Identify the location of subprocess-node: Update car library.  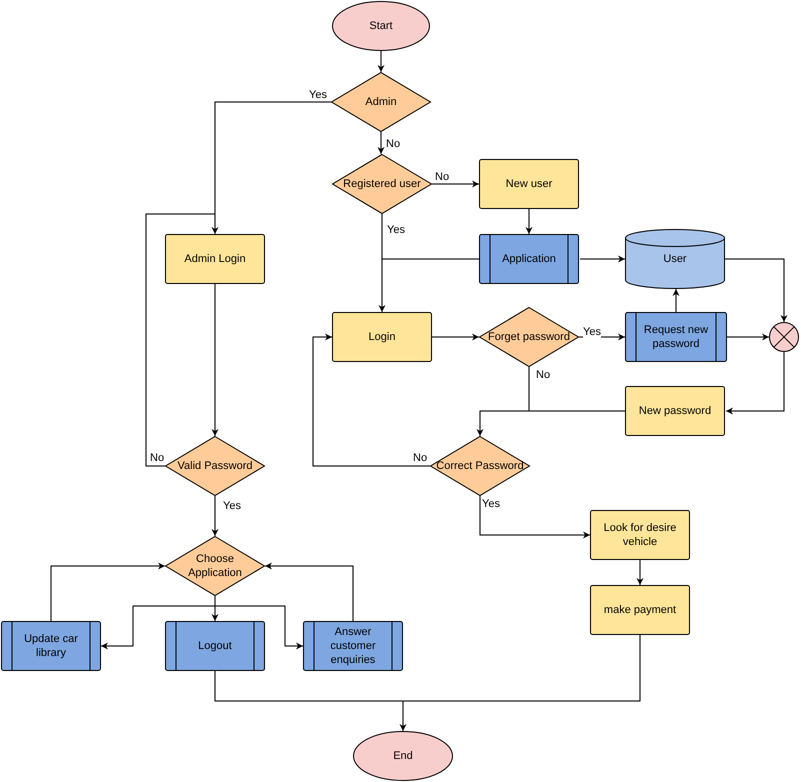
(51, 646).